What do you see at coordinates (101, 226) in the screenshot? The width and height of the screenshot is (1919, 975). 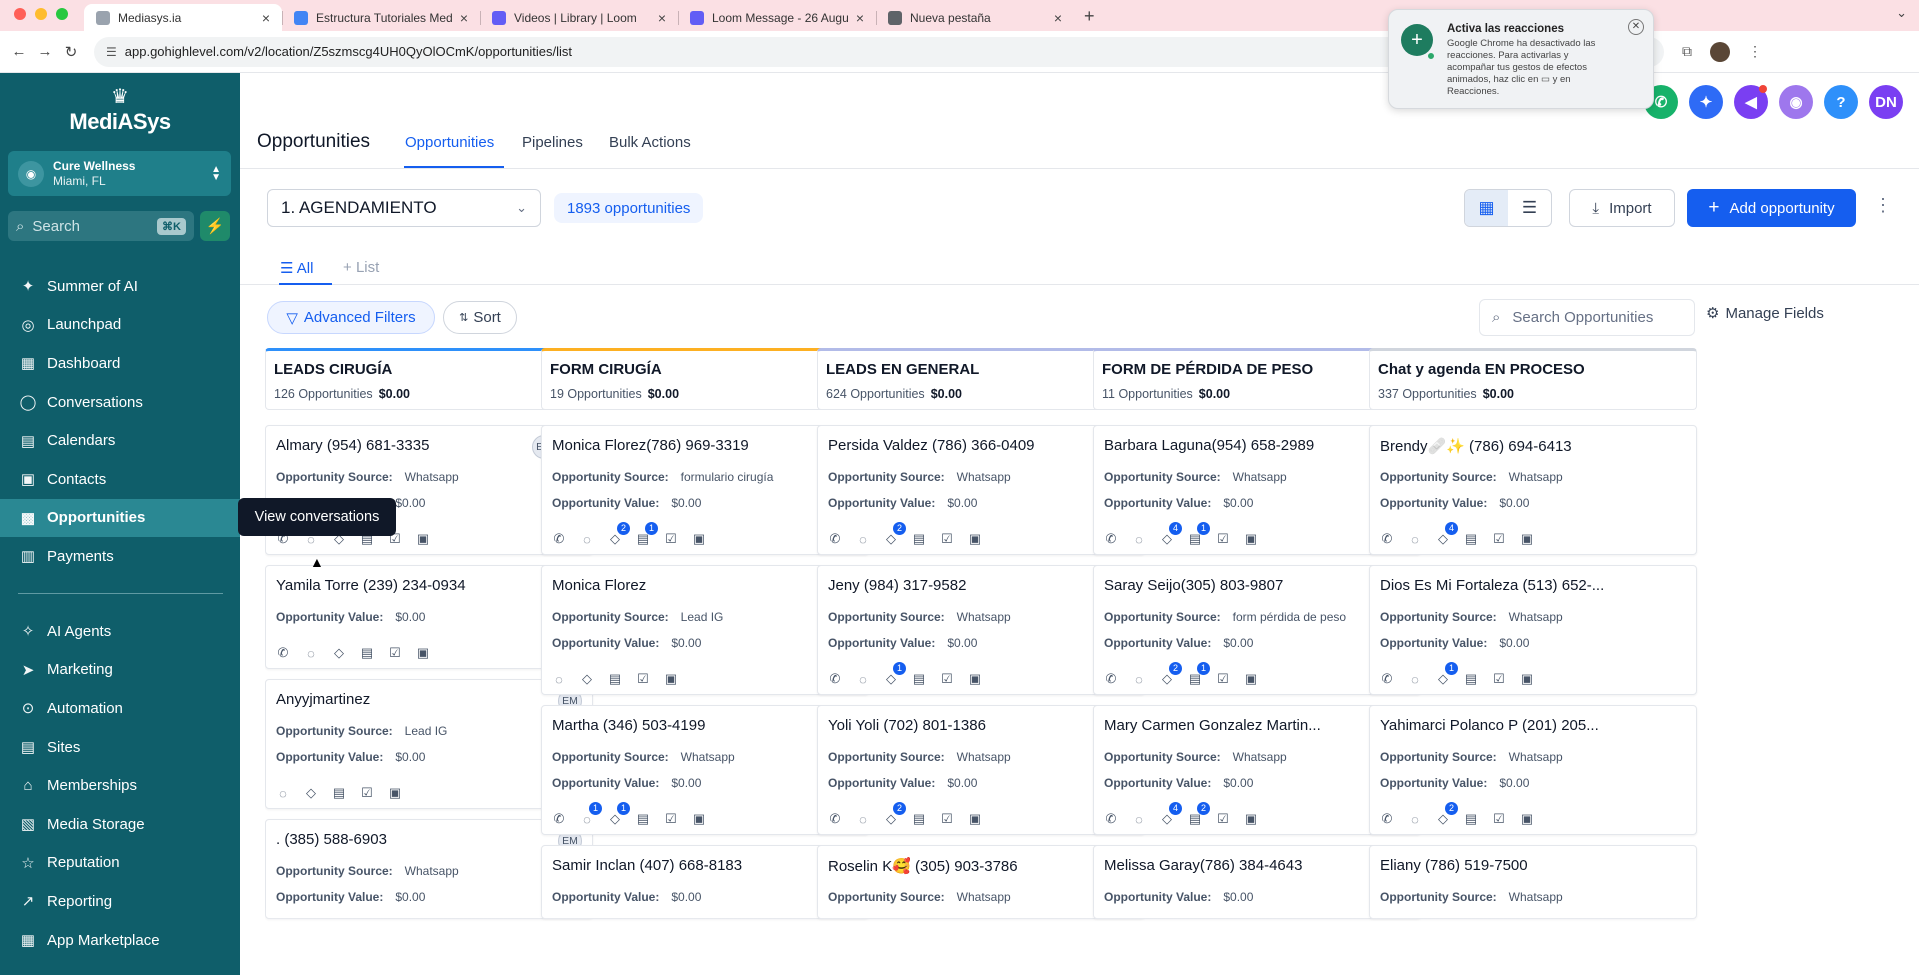 I see `sidebar-search: ⌕ Search ⌘K` at bounding box center [101, 226].